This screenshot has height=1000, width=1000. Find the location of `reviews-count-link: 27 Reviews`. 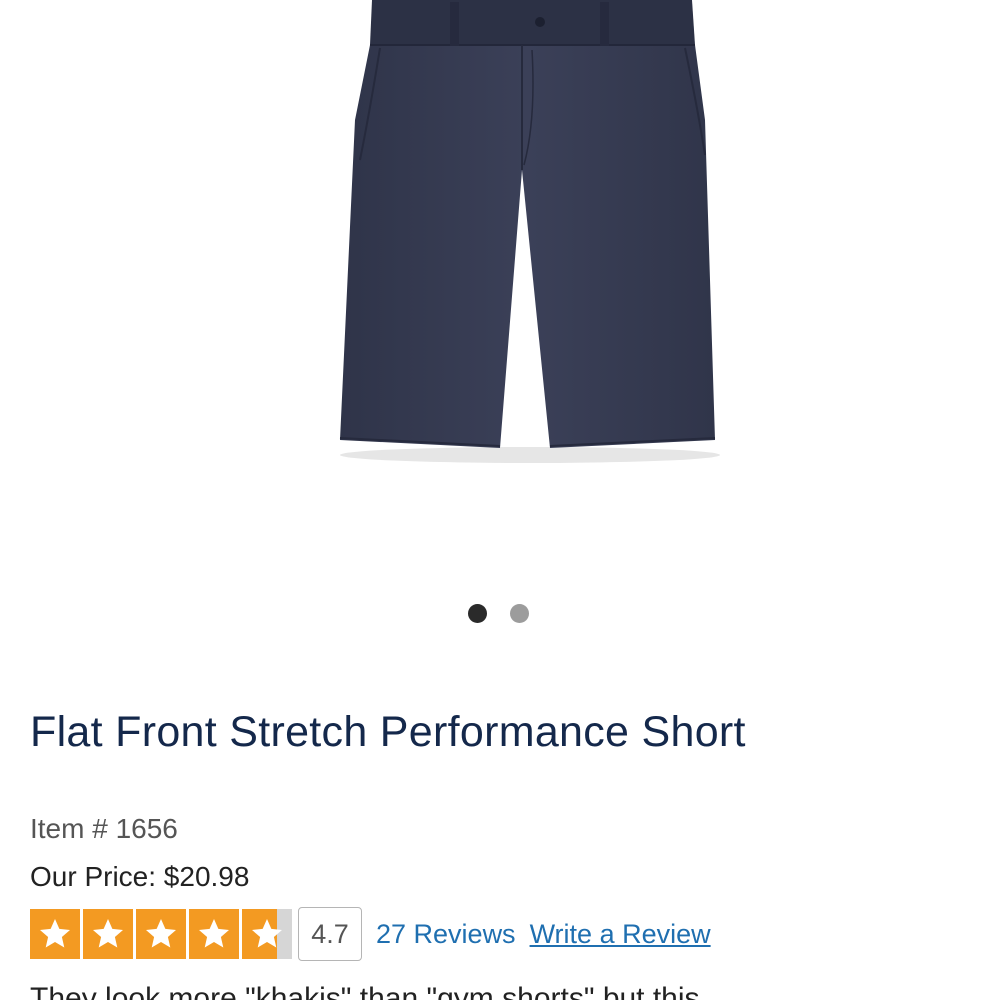

reviews-count-link: 27 Reviews is located at coordinates (446, 934).